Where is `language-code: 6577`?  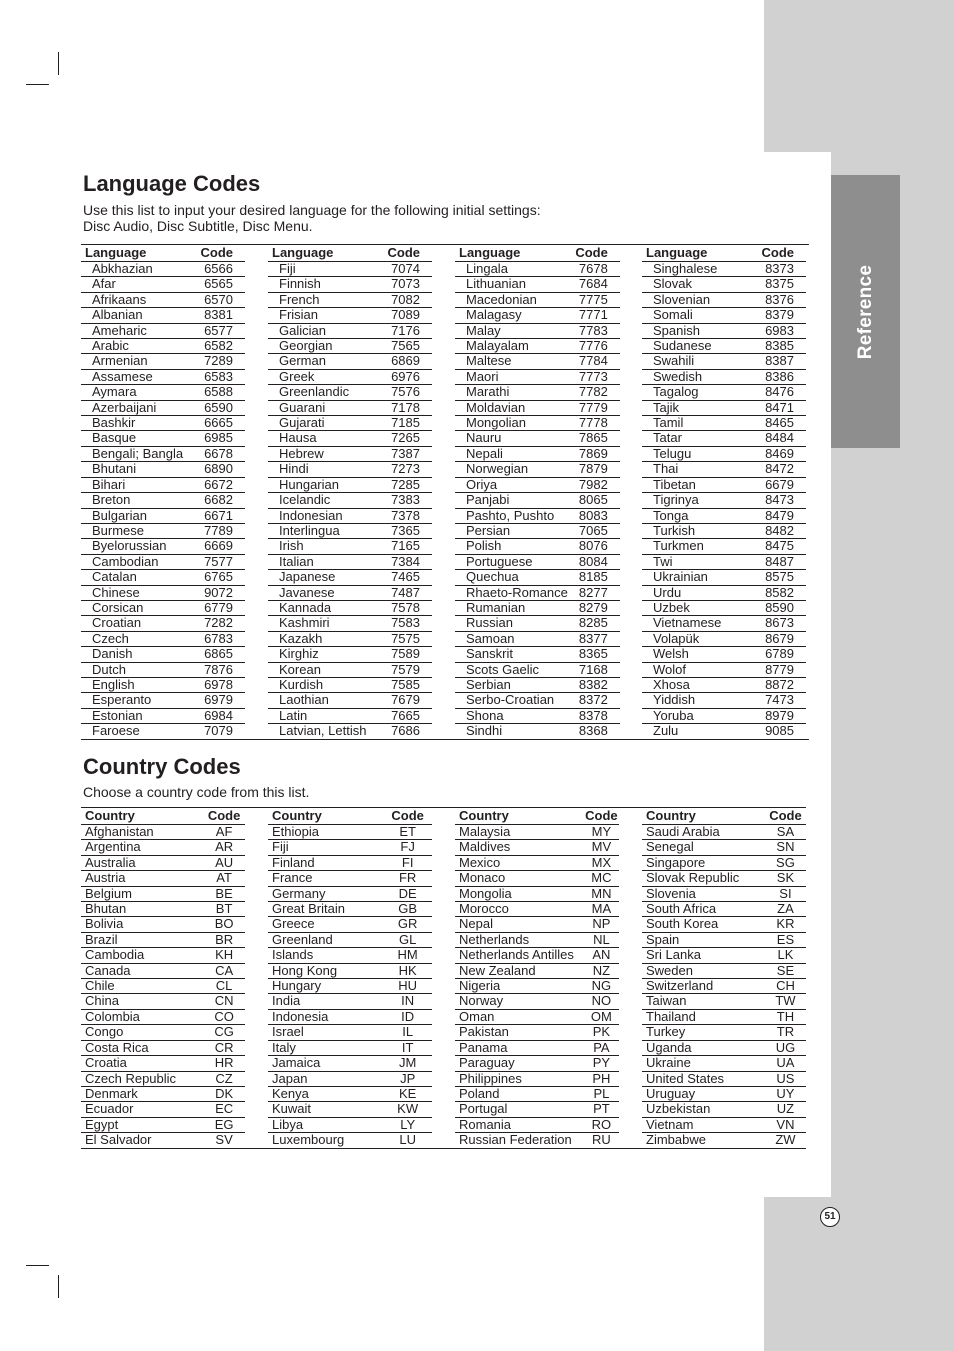 language-code: 6577 is located at coordinates (217, 330).